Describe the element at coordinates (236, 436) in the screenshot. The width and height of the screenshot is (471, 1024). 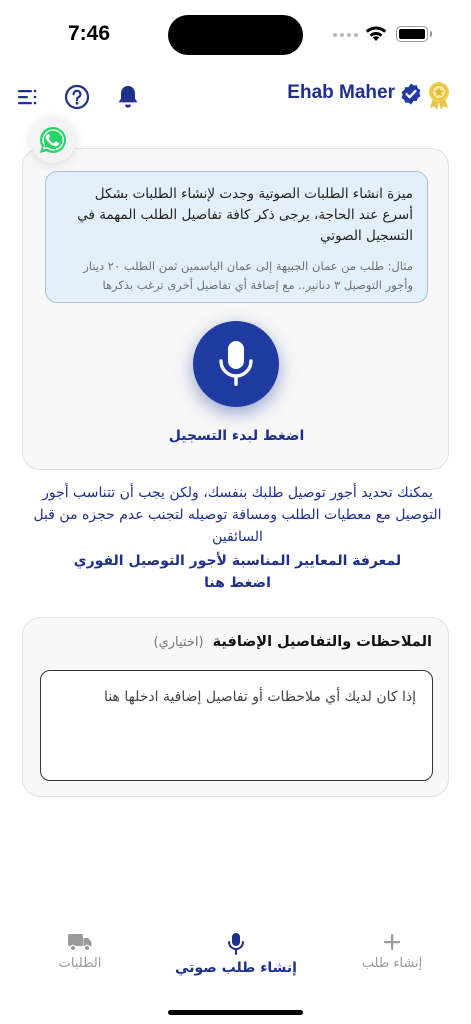
I see `record-label: اضغط لبدء التسجيل` at that location.